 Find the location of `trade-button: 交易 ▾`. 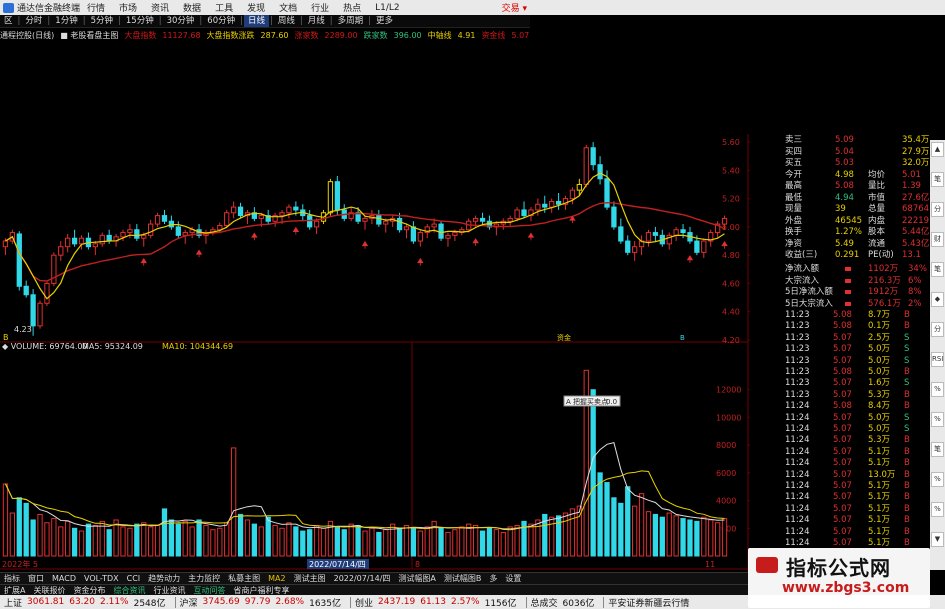

trade-button: 交易 ▾ is located at coordinates (514, 7).